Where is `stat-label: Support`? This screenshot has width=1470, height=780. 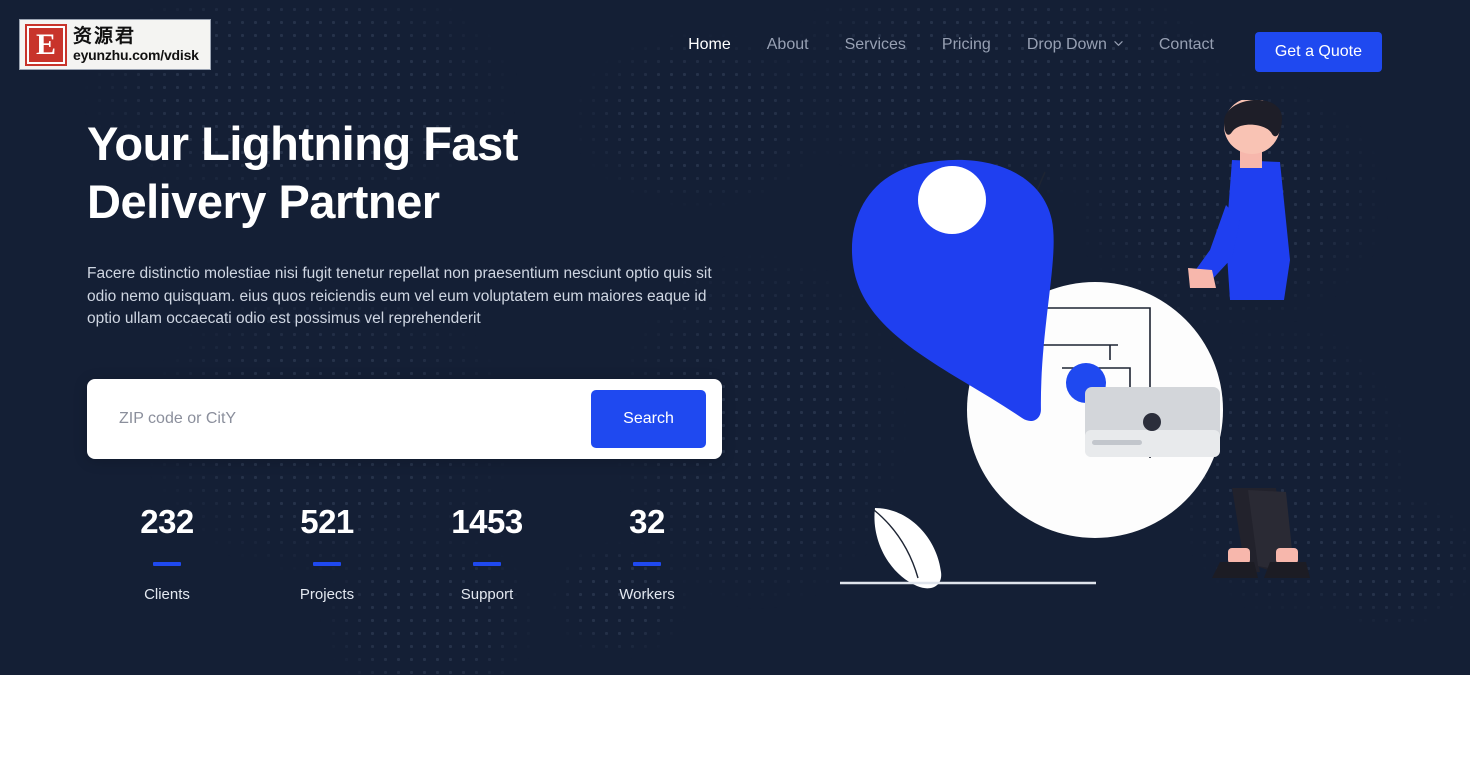 stat-label: Support is located at coordinates (487, 594).